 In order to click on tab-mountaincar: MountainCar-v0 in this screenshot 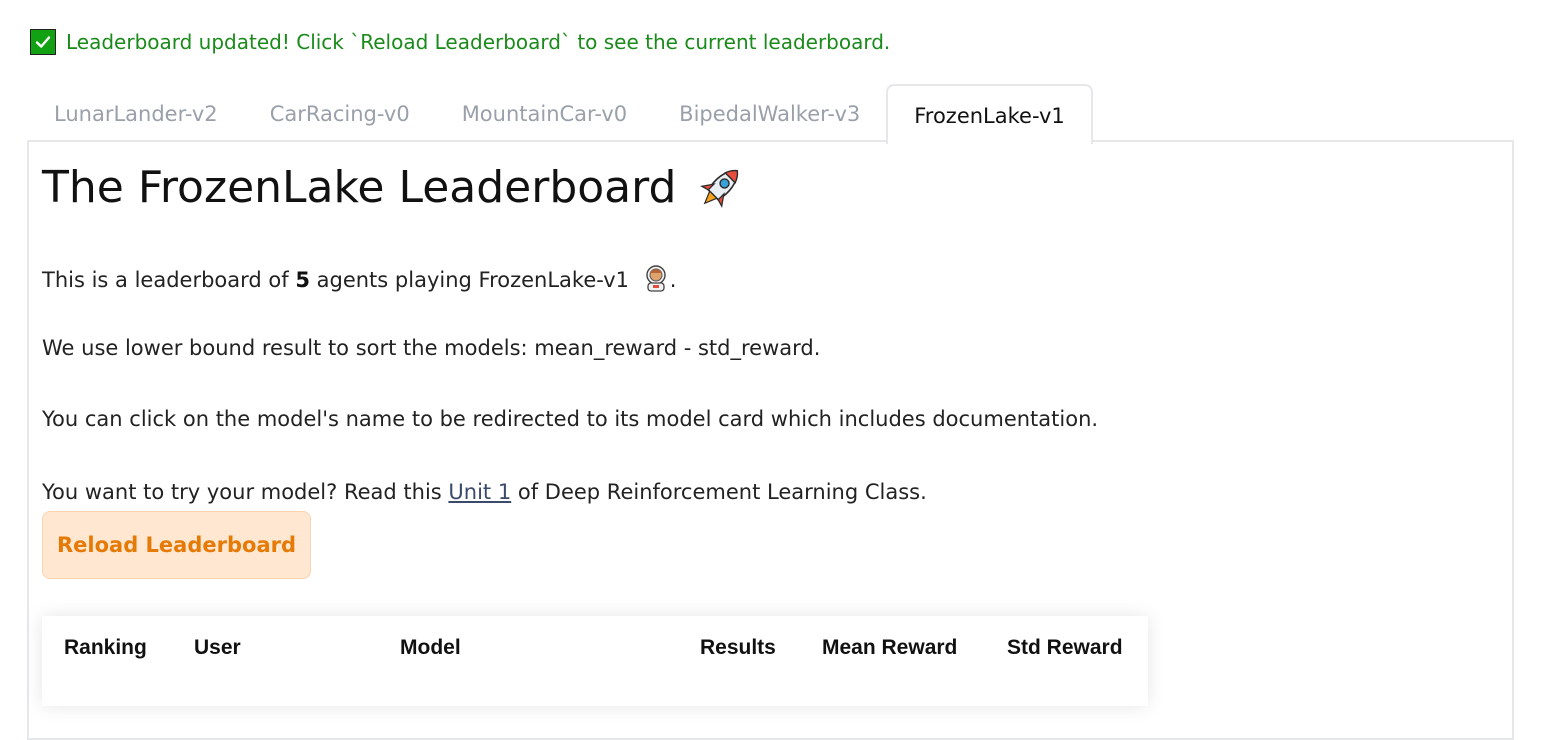, I will do `click(544, 113)`.